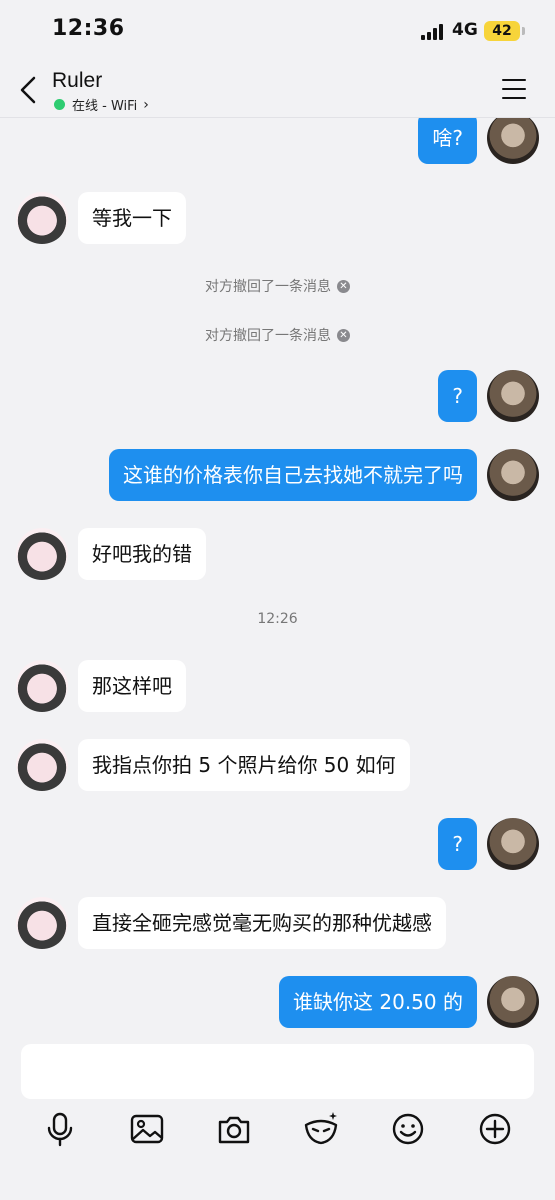 This screenshot has width=555, height=1200. Describe the element at coordinates (502, 31) in the screenshot. I see `battery-icon: 42` at that location.